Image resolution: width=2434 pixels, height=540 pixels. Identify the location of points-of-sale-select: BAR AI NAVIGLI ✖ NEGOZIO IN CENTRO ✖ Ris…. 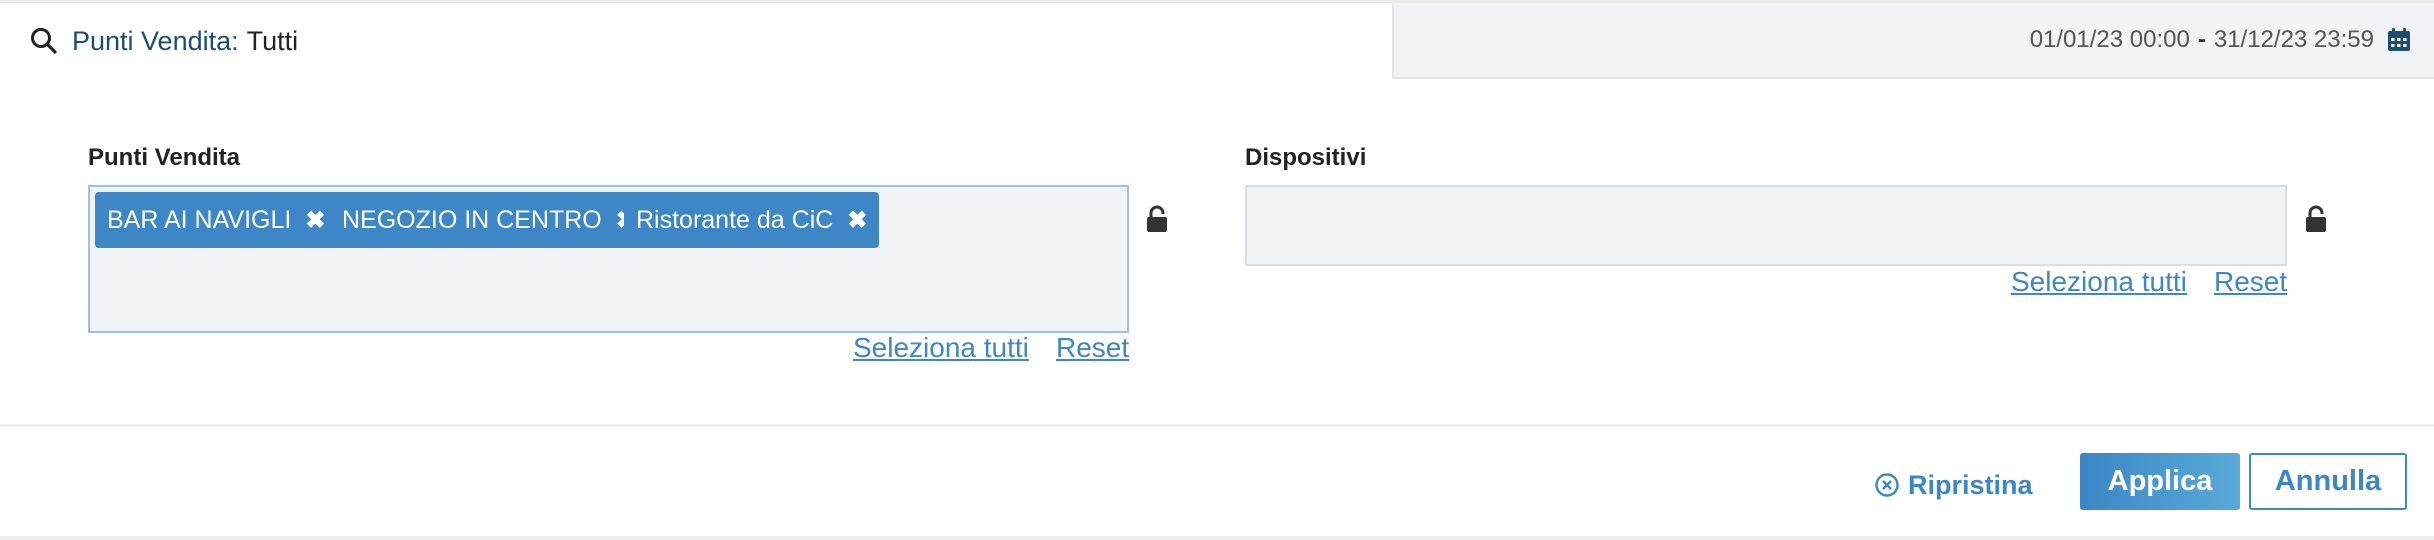
(608, 259).